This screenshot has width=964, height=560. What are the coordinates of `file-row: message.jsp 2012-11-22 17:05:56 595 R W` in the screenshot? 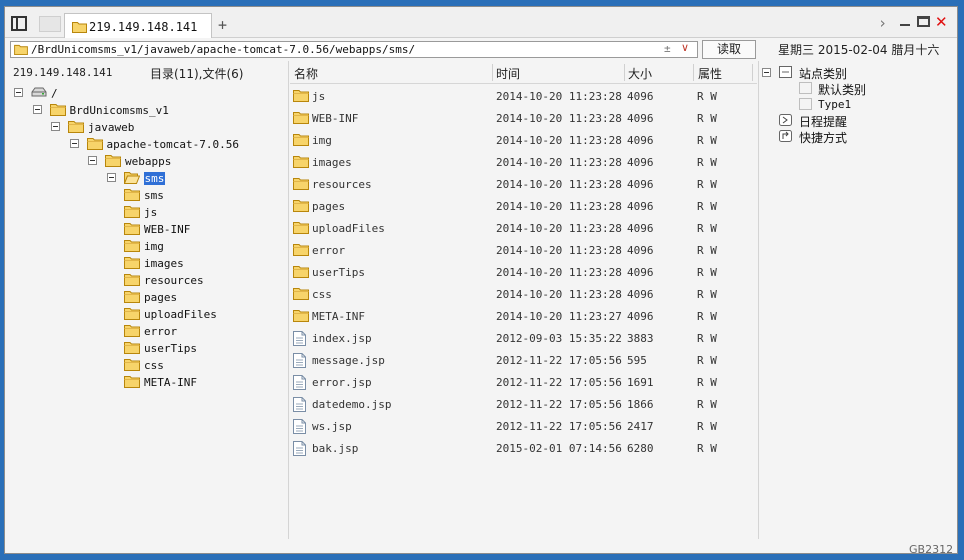 It's located at (523, 361).